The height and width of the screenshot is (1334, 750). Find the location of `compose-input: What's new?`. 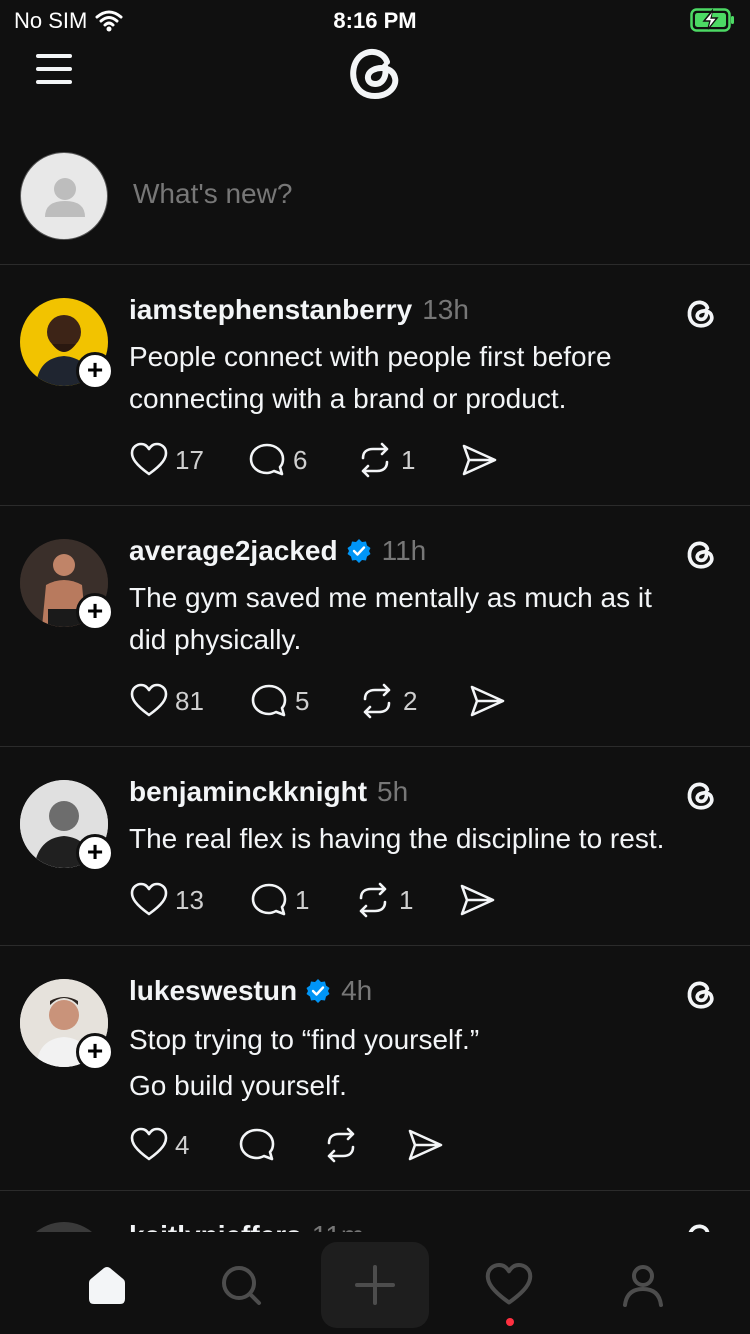

compose-input: What's new? is located at coordinates (212, 194).